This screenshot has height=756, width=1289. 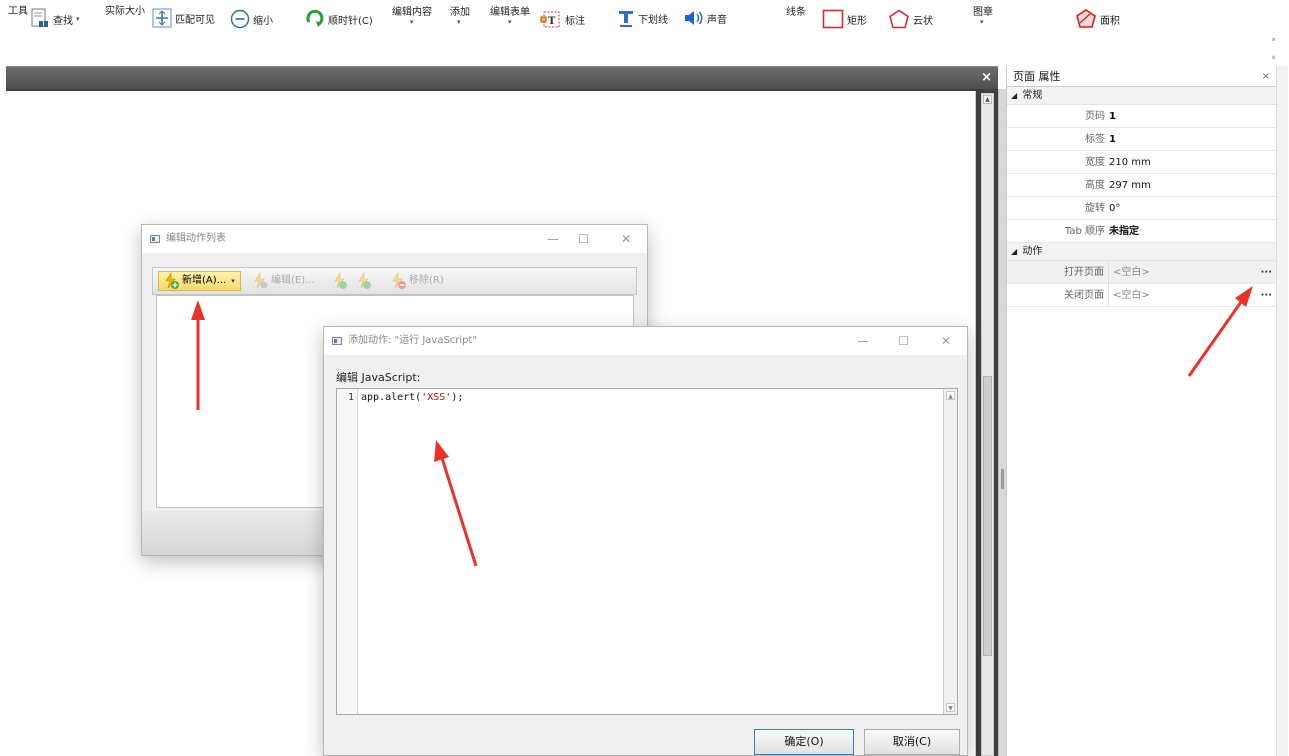 What do you see at coordinates (552, 21) in the screenshot?
I see `svg-text: T` at bounding box center [552, 21].